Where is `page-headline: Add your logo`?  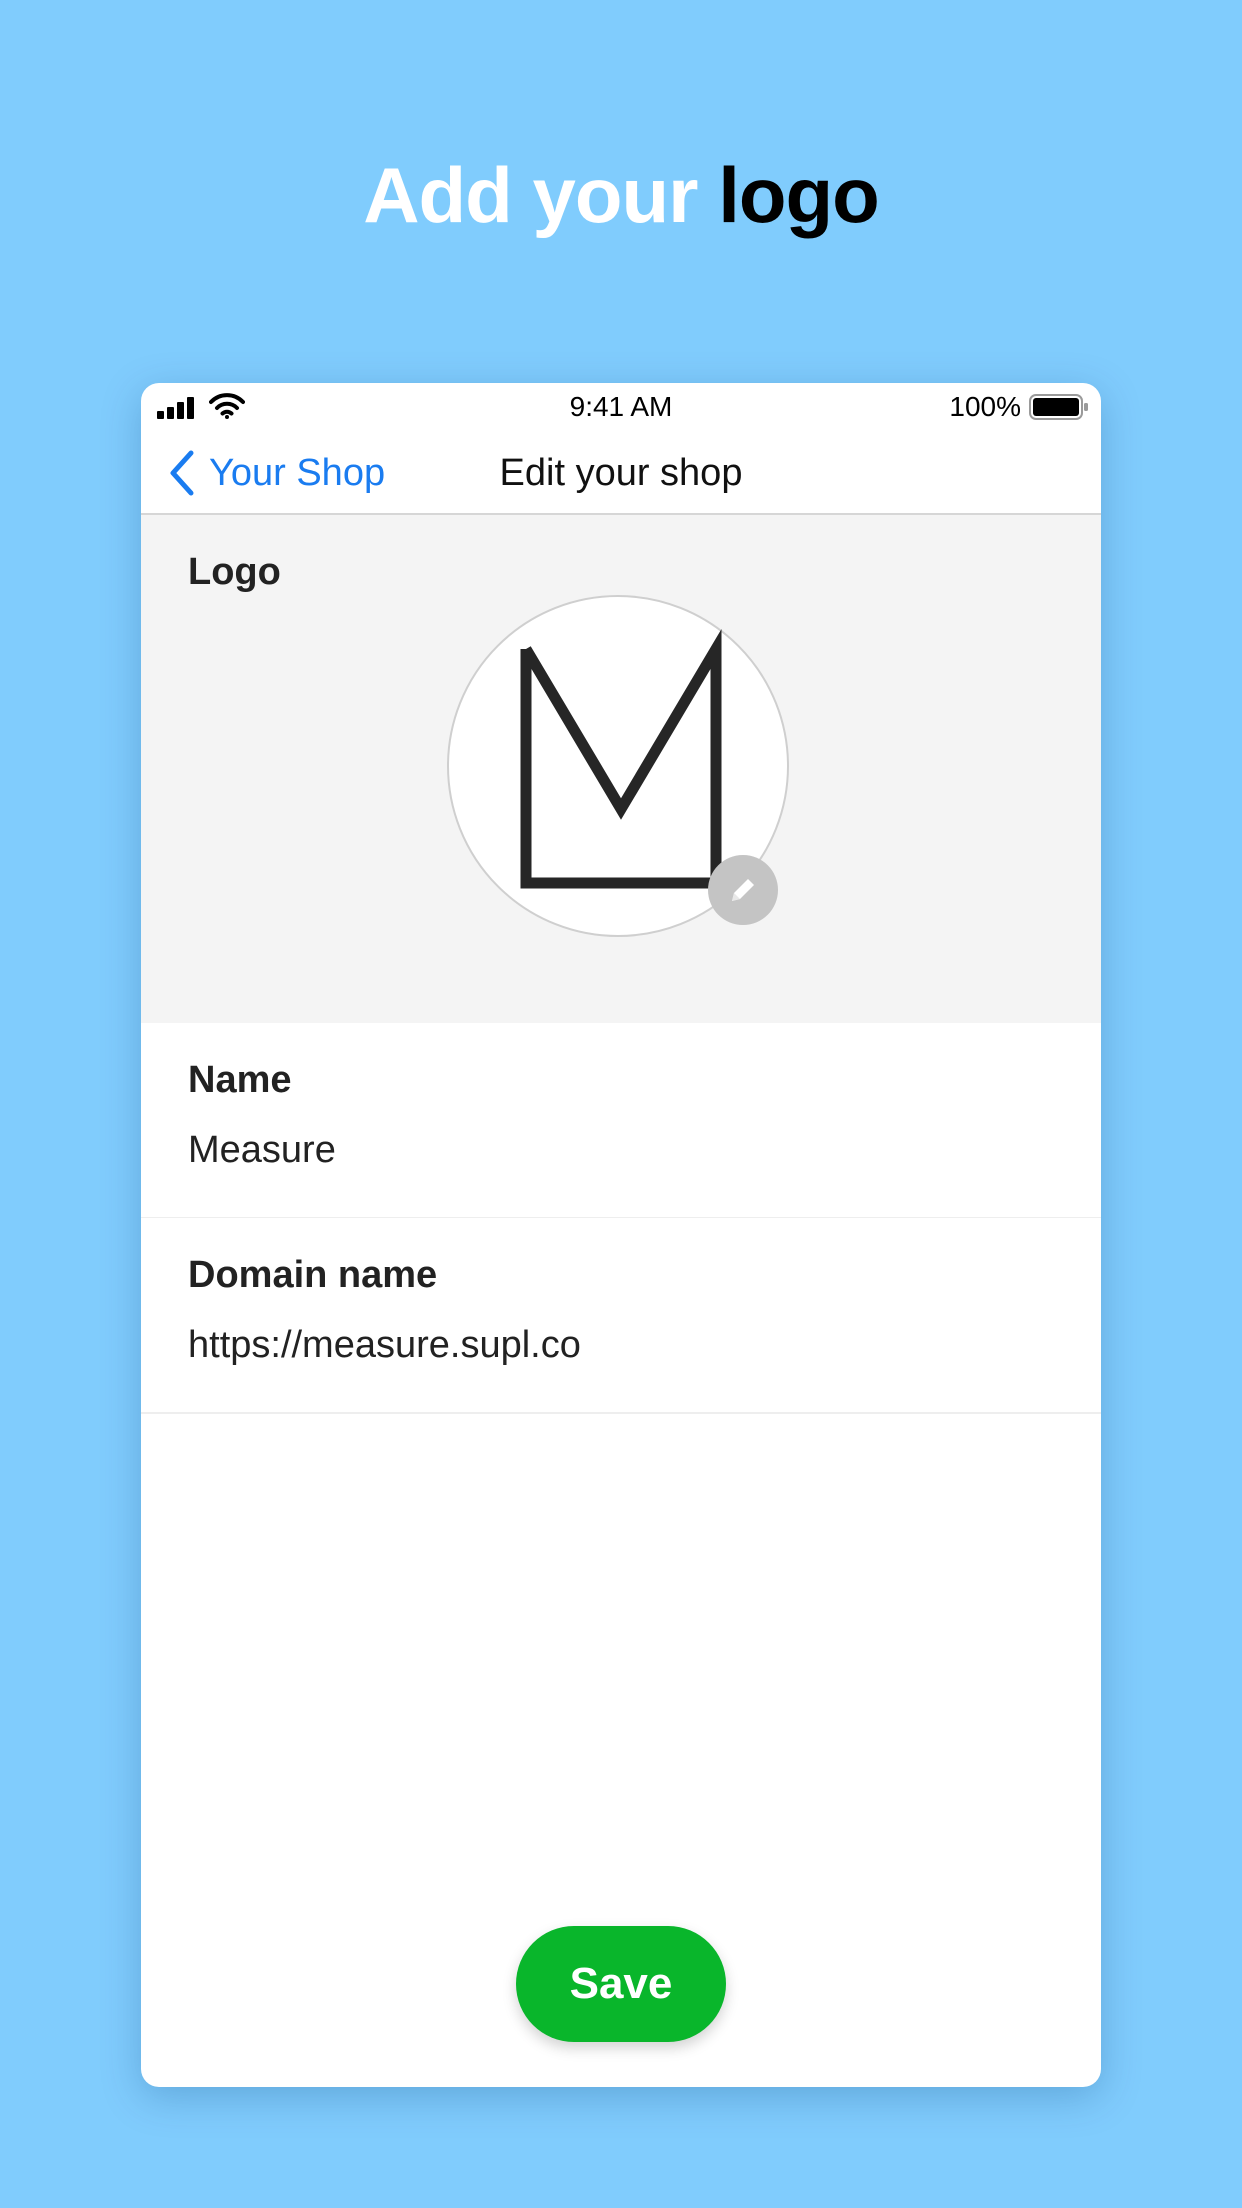 page-headline: Add your logo is located at coordinates (621, 195).